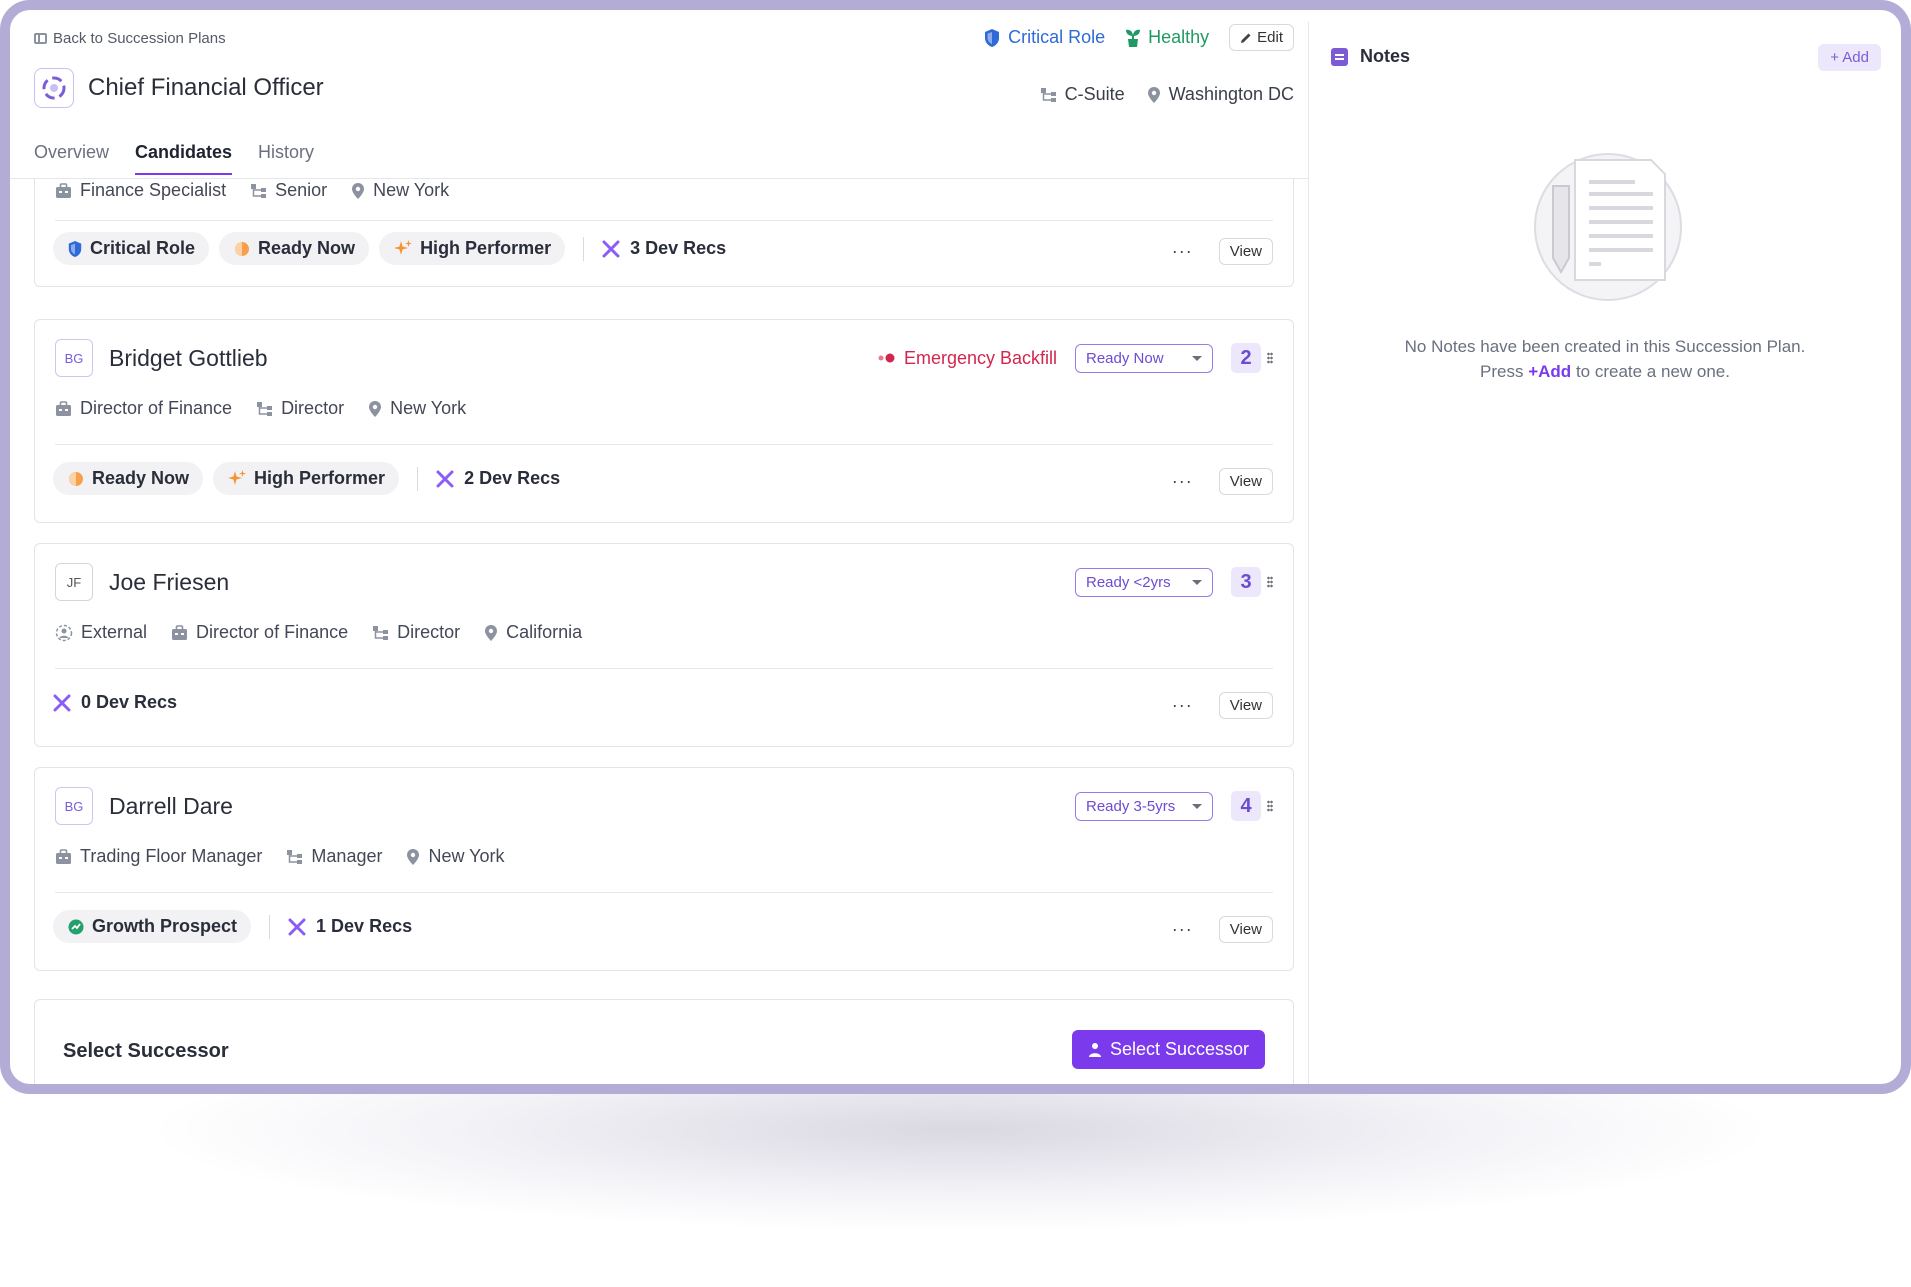 The image size is (1911, 1287). I want to click on critical-role-label: Critical Role, so click(1057, 37).